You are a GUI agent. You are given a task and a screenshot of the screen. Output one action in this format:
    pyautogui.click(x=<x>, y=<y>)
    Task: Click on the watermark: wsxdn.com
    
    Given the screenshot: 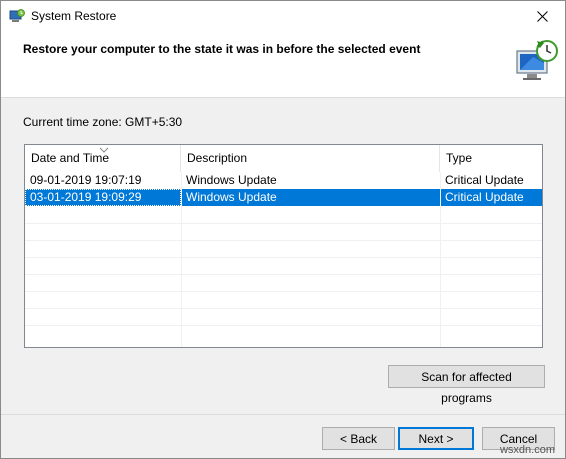 What is the action you would take?
    pyautogui.click(x=527, y=450)
    